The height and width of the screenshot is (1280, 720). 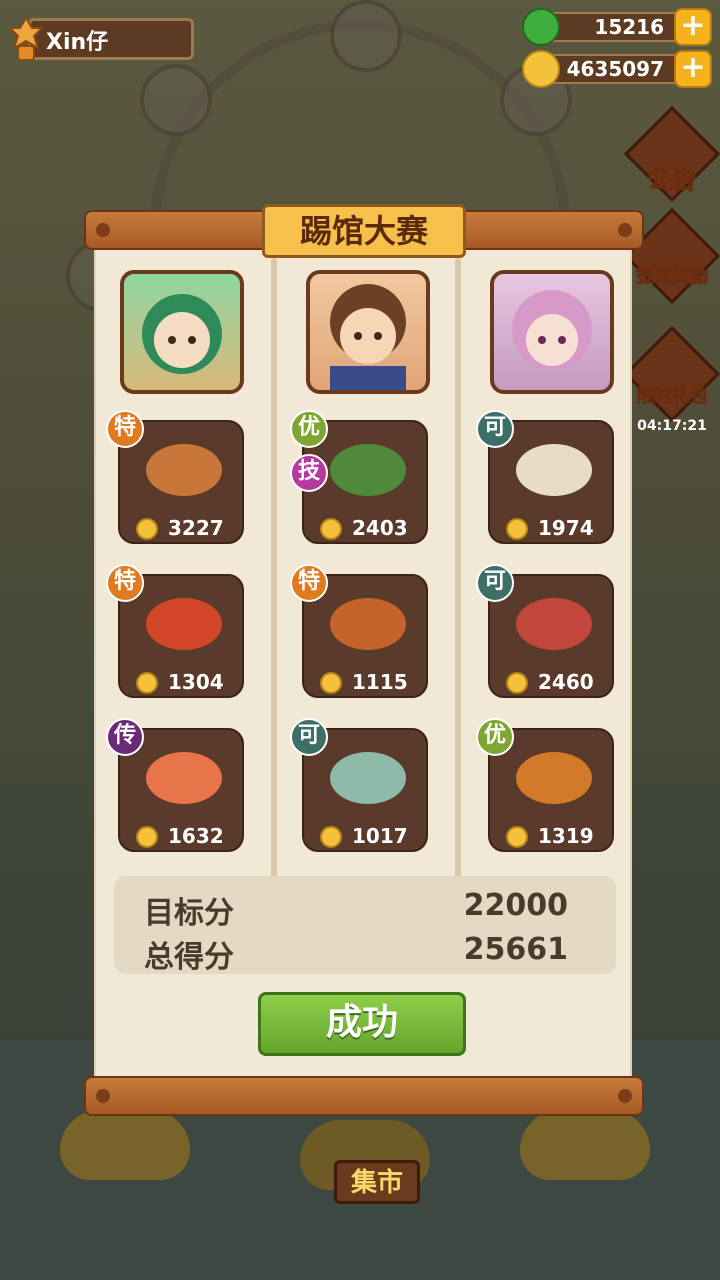 I want to click on add-coin-button: +, so click(x=693, y=69).